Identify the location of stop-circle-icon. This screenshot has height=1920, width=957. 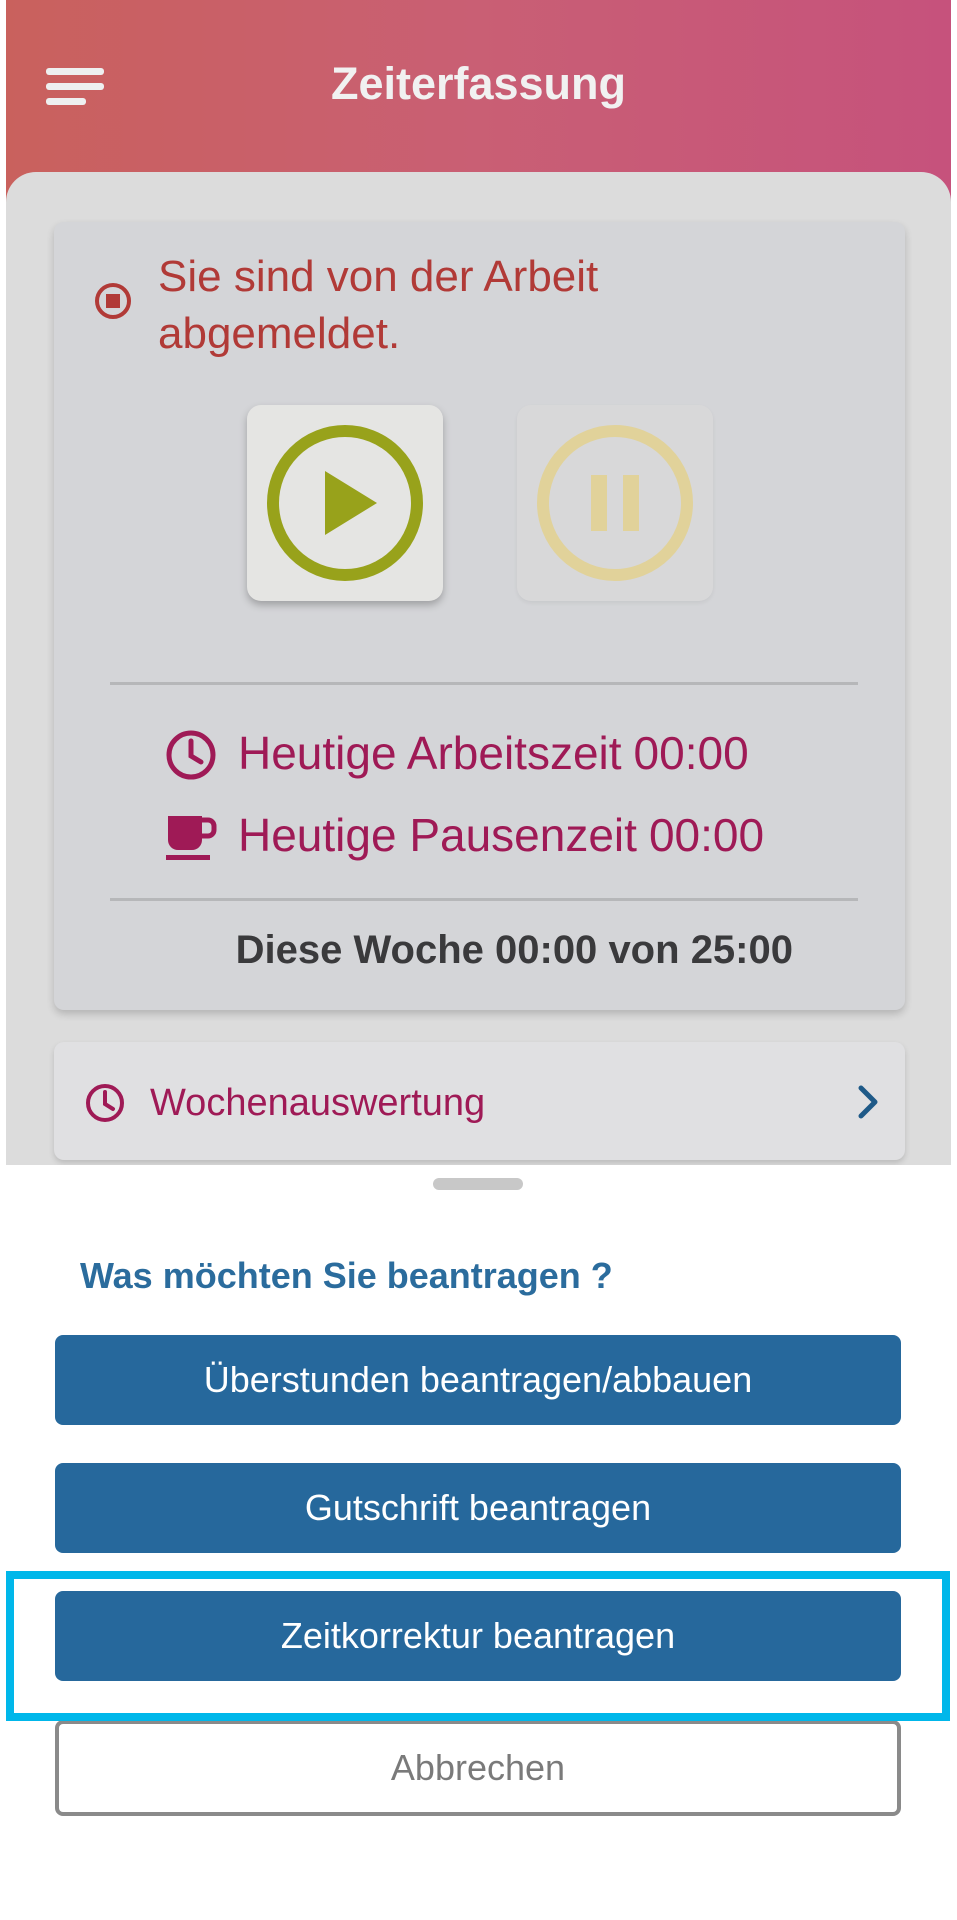
(113, 301).